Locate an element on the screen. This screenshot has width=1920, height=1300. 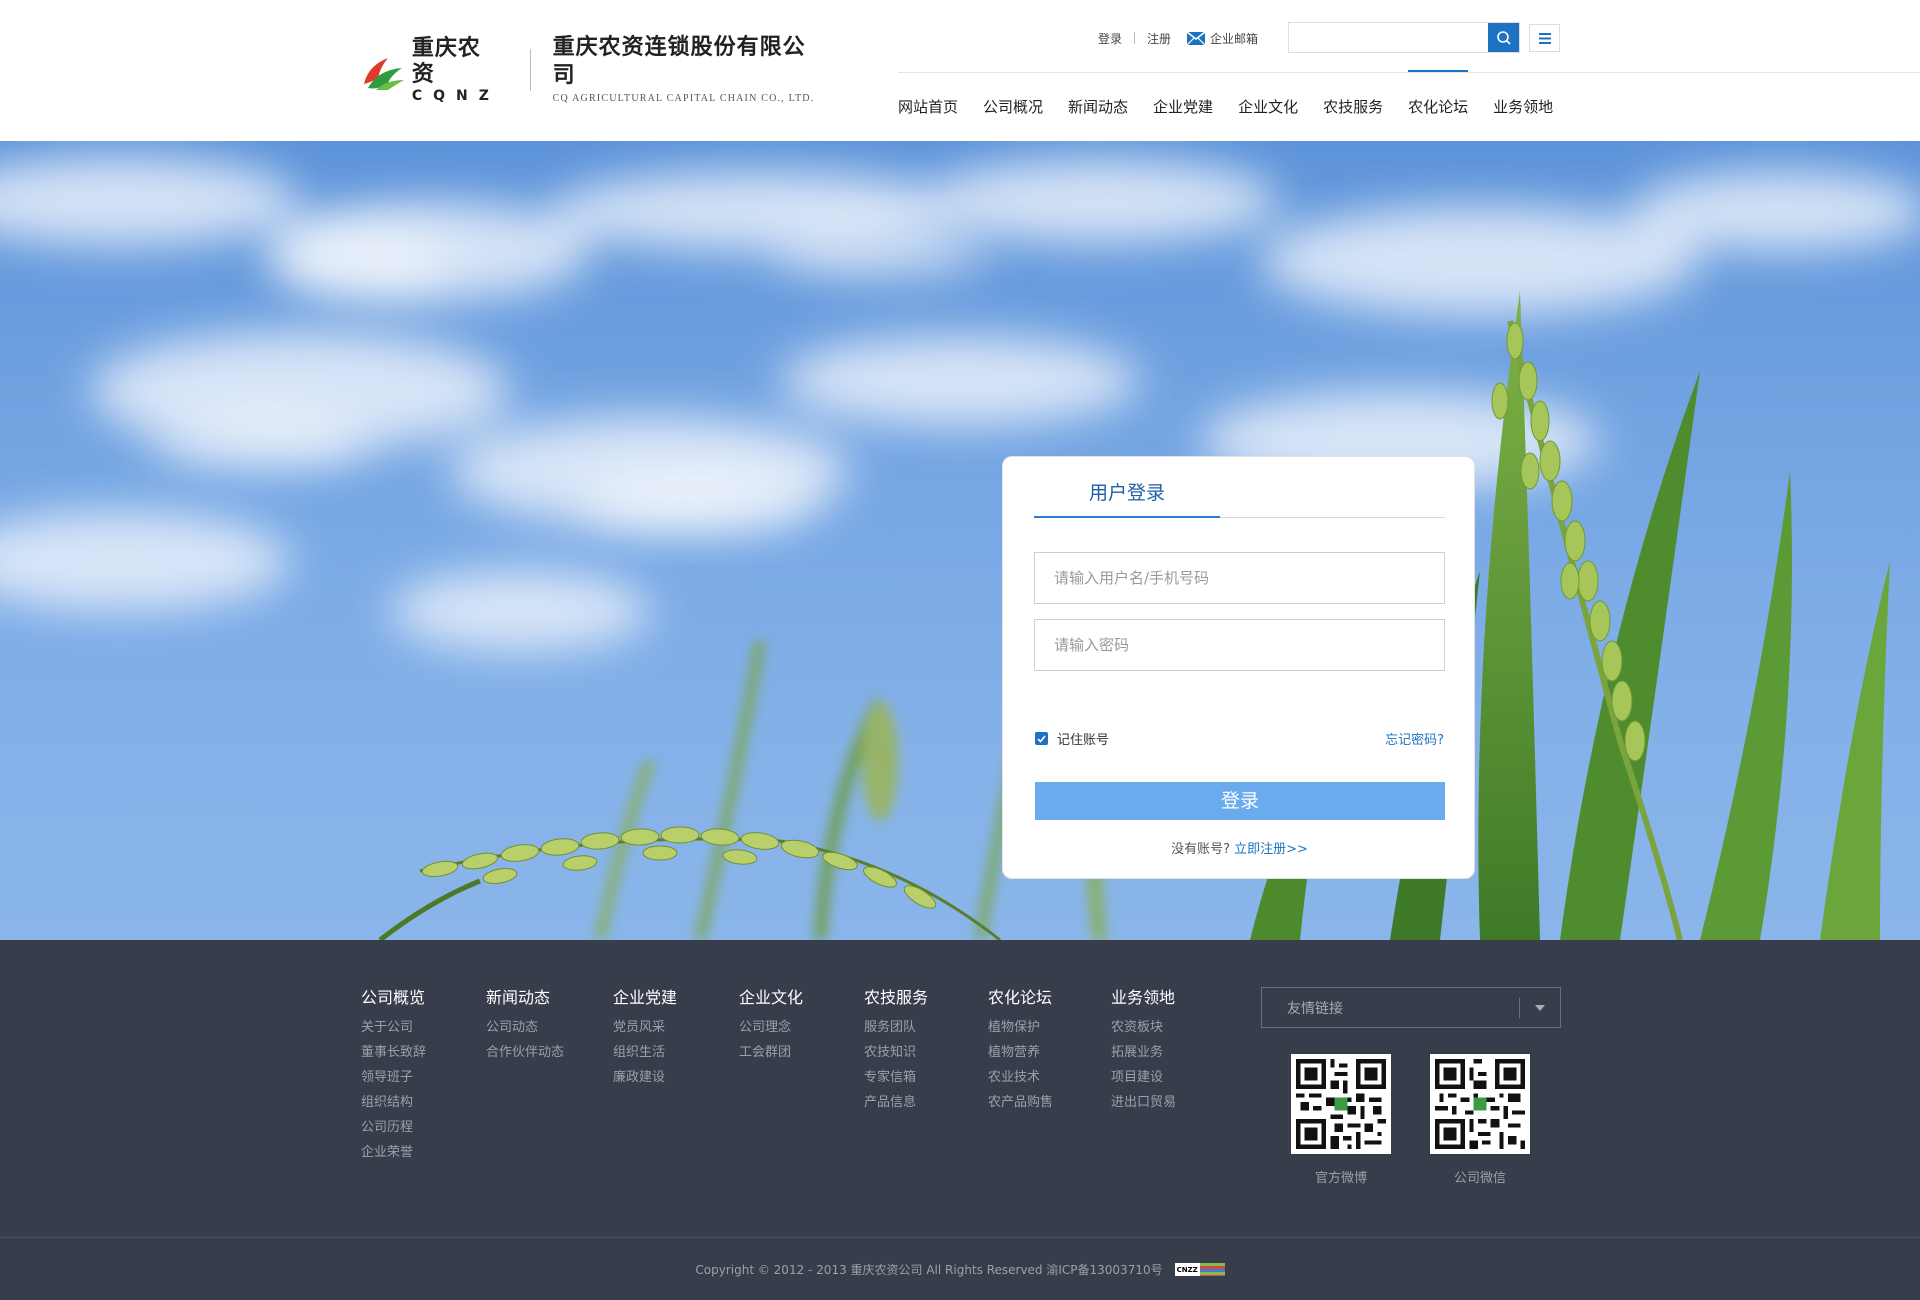
footer-column-title: 业务领地 is located at coordinates (1166, 1000).